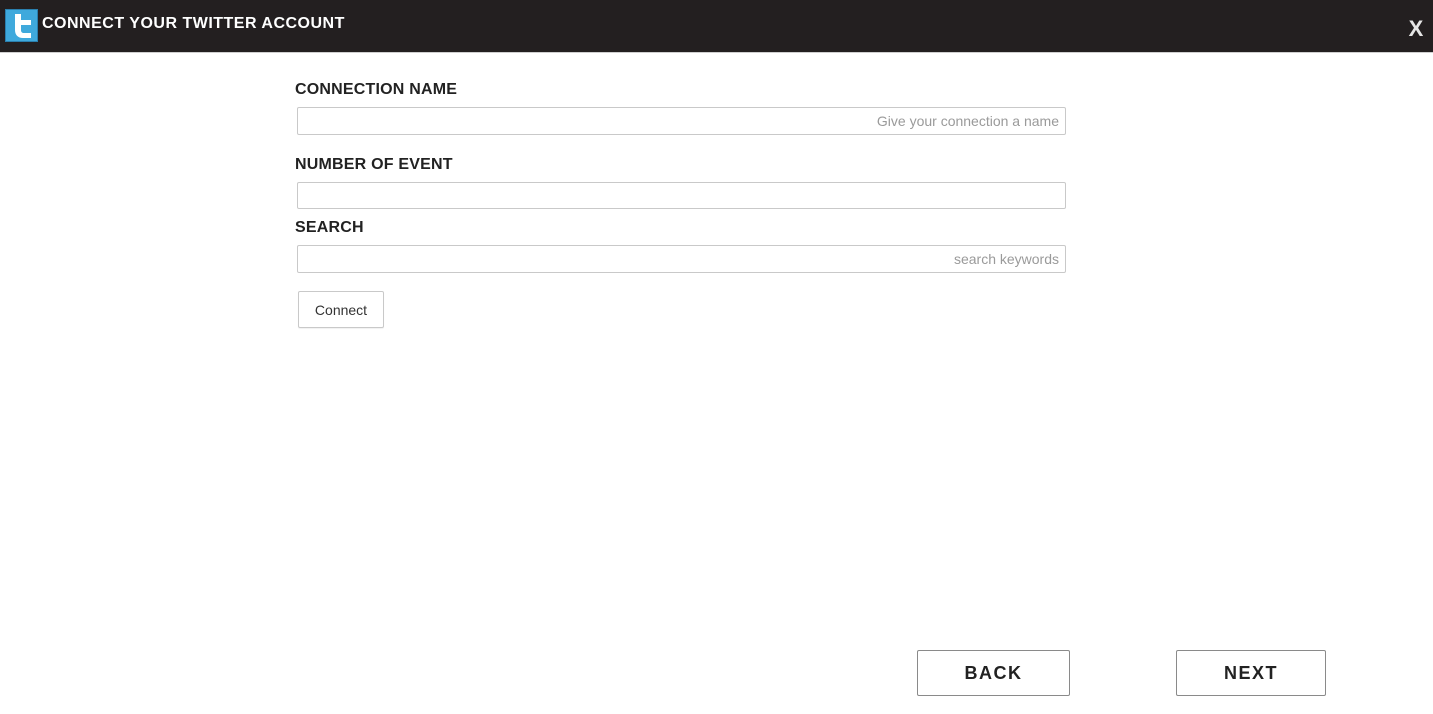 The image size is (1433, 714). Describe the element at coordinates (1416, 29) in the screenshot. I see `close-button: X` at that location.